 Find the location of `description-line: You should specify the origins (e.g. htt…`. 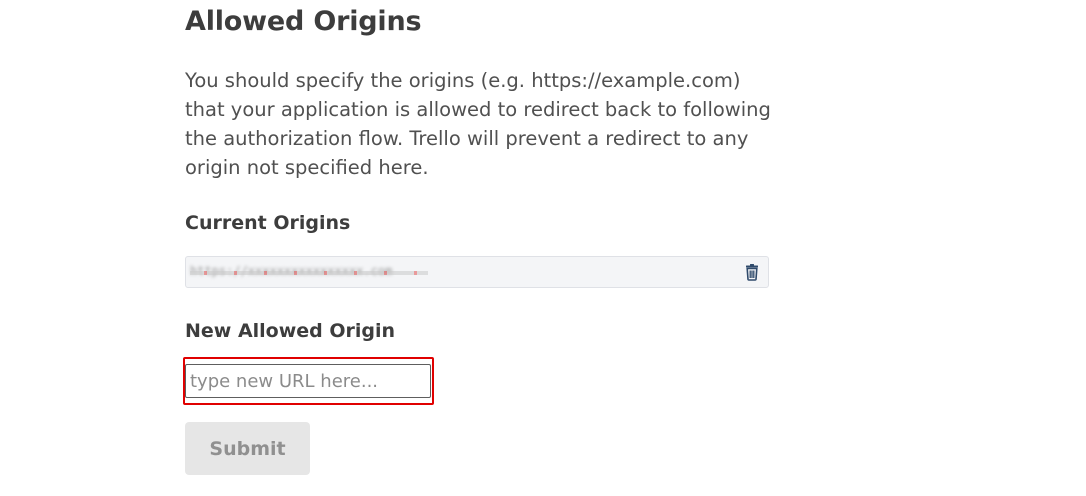

description-line: You should specify the origins (e.g. htt… is located at coordinates (463, 80).